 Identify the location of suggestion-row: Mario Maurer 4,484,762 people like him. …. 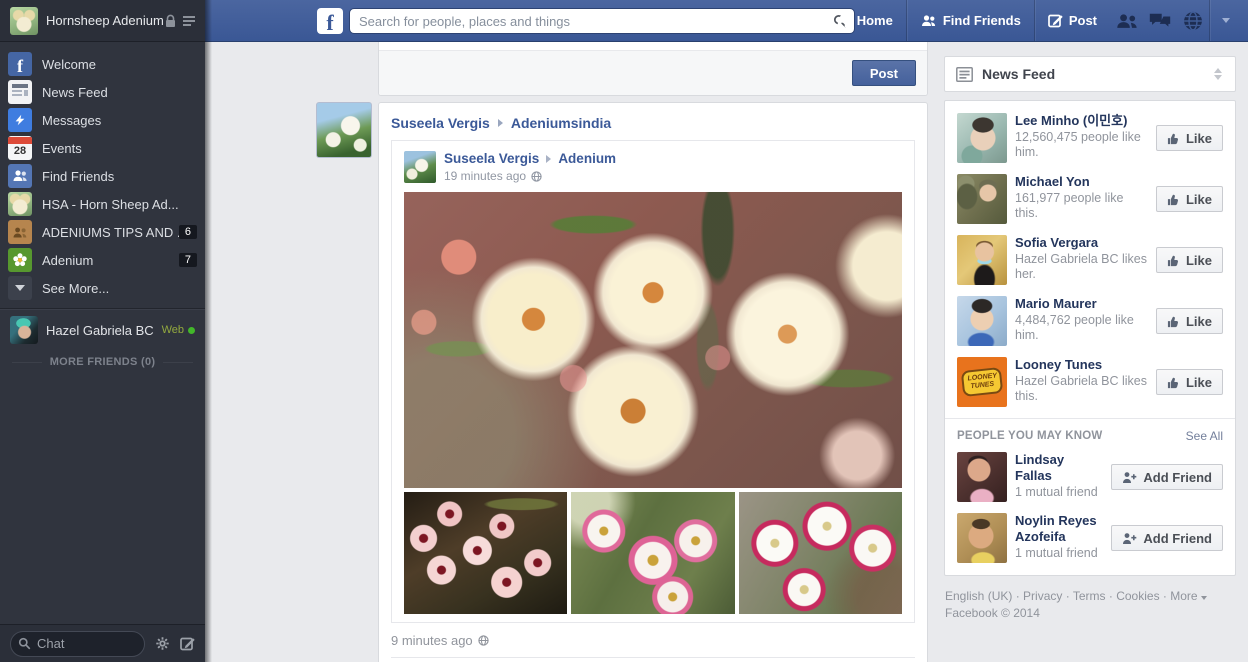
(1090, 321).